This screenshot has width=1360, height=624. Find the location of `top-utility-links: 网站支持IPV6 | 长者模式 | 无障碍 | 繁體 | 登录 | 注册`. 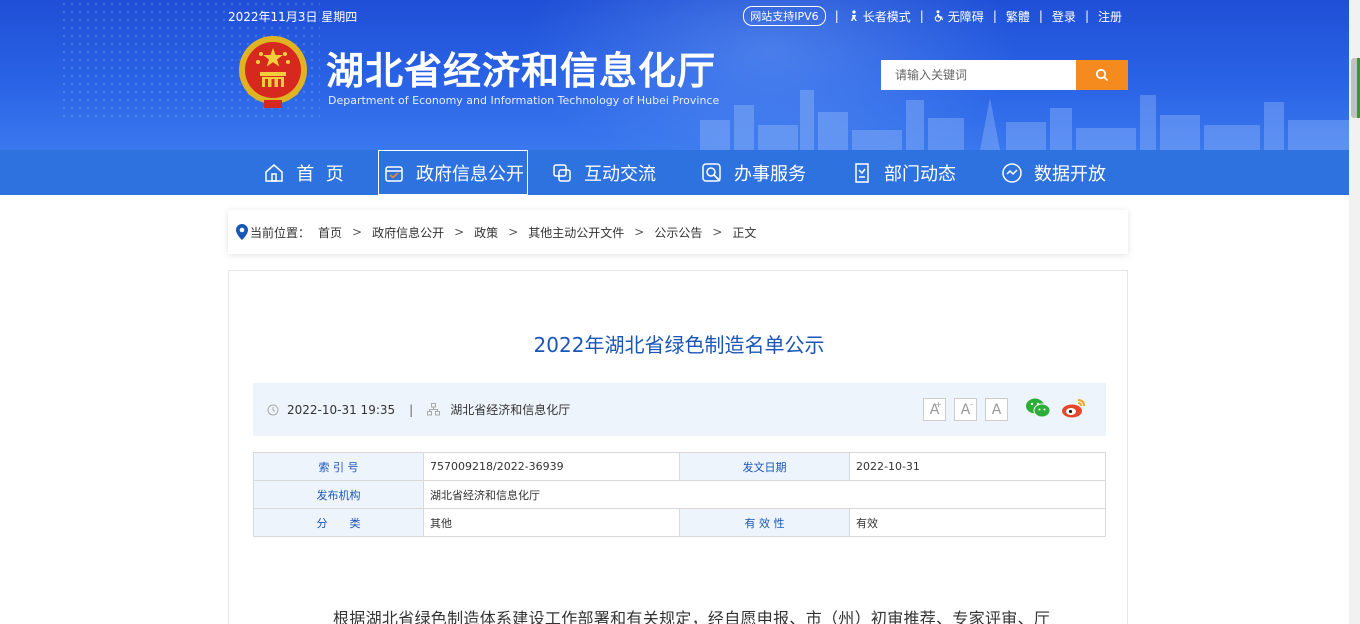

top-utility-links: 网站支持IPV6 | 长者模式 | 无障碍 | 繁體 | 登录 | 注册 is located at coordinates (932, 16).